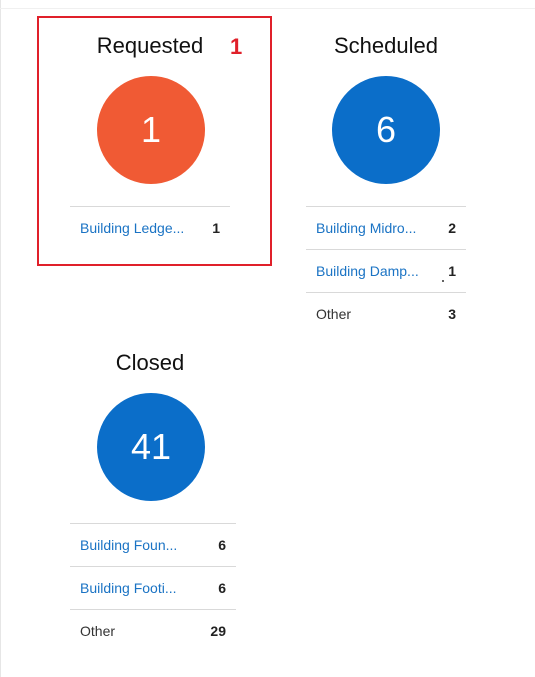  What do you see at coordinates (452, 314) in the screenshot?
I see `list-item-count: 3` at bounding box center [452, 314].